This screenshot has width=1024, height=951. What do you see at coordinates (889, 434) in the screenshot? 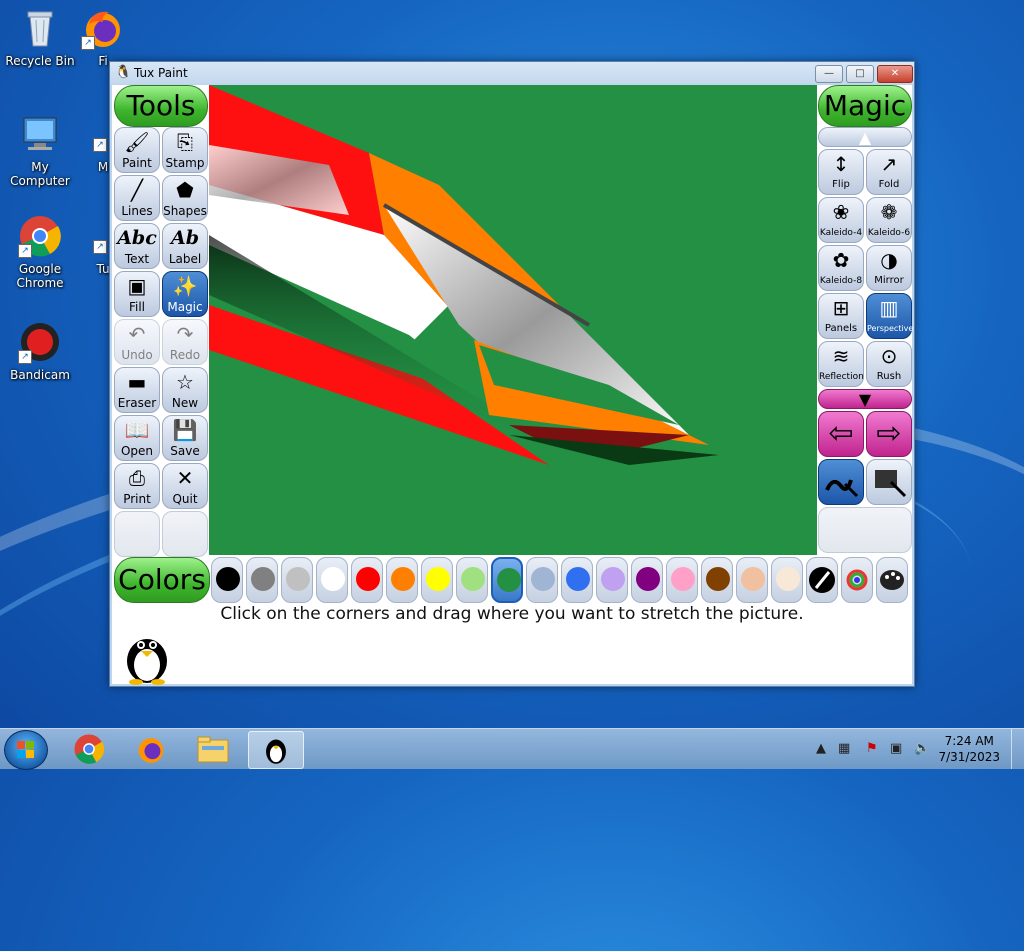
I see `magic-next-button: ⇨` at bounding box center [889, 434].